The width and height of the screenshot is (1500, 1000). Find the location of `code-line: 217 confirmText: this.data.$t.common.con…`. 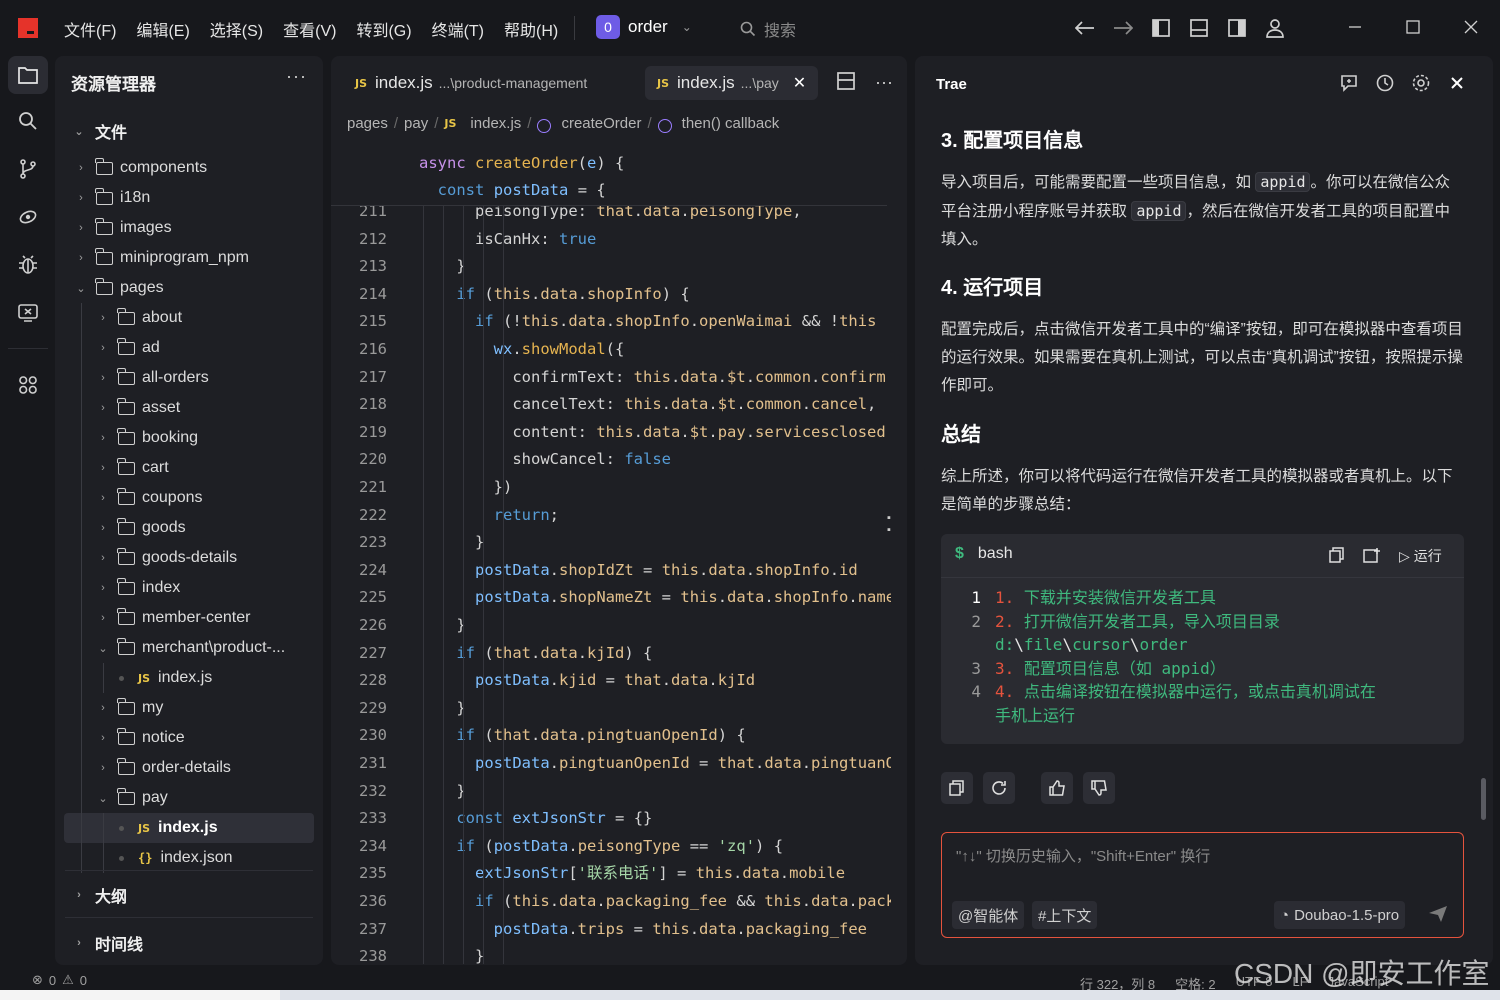

code-line: 217 confirmText: this.data.$t.common.con… is located at coordinates (611, 377).